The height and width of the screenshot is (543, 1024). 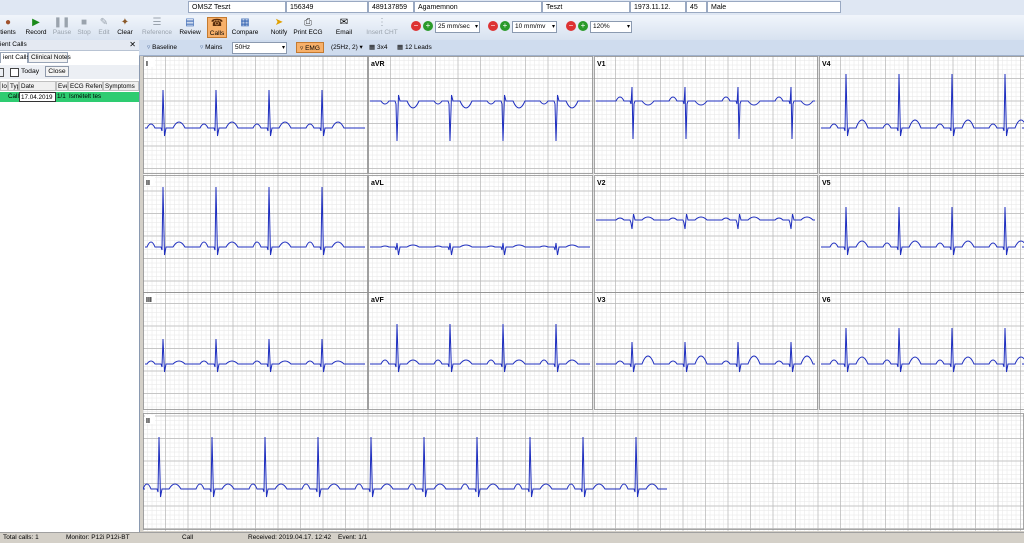 I want to click on review-icon: ▤, so click(x=190, y=23).